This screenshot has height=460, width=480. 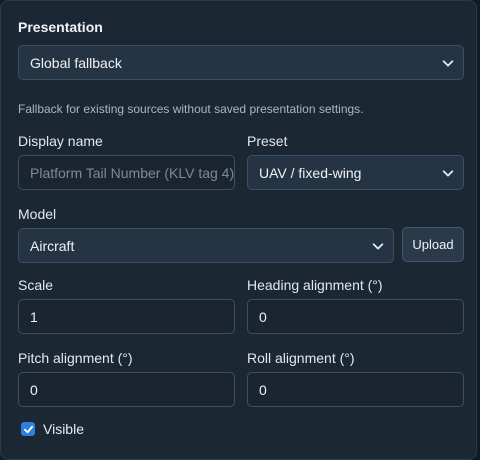 I want to click on preset-label: Preset, so click(x=267, y=141).